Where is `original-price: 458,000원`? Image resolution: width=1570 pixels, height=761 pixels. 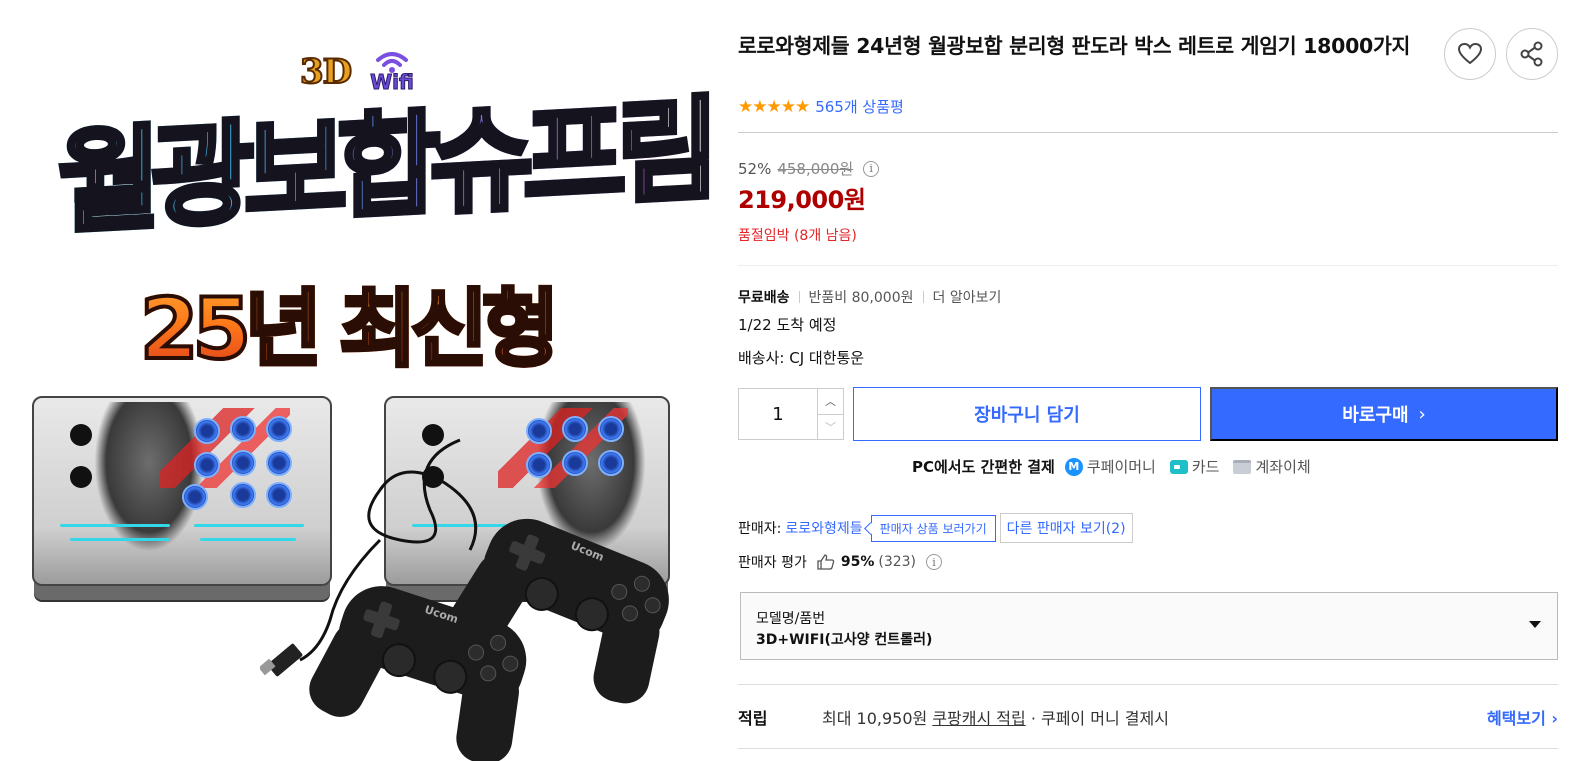 original-price: 458,000원 is located at coordinates (815, 169).